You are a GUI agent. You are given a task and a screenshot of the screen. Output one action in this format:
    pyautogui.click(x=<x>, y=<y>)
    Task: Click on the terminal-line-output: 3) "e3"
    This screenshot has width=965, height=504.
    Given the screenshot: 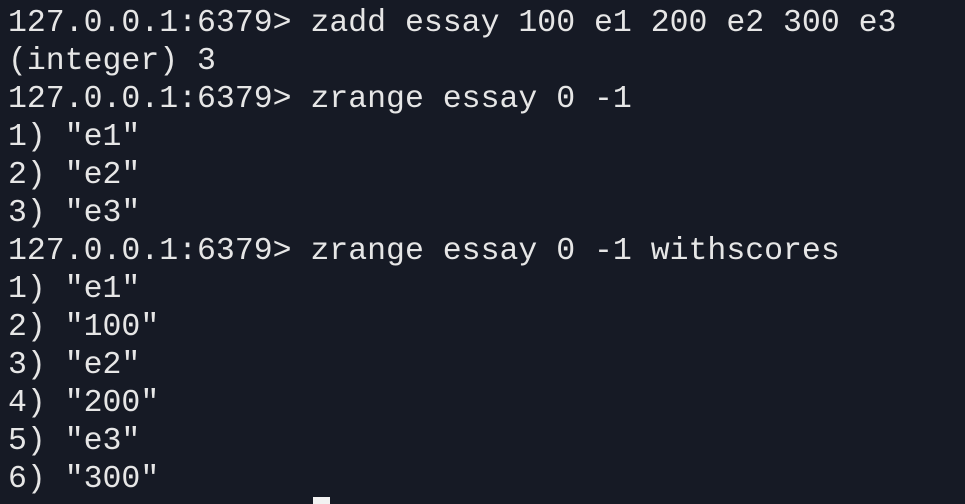 What is the action you would take?
    pyautogui.click(x=74, y=213)
    